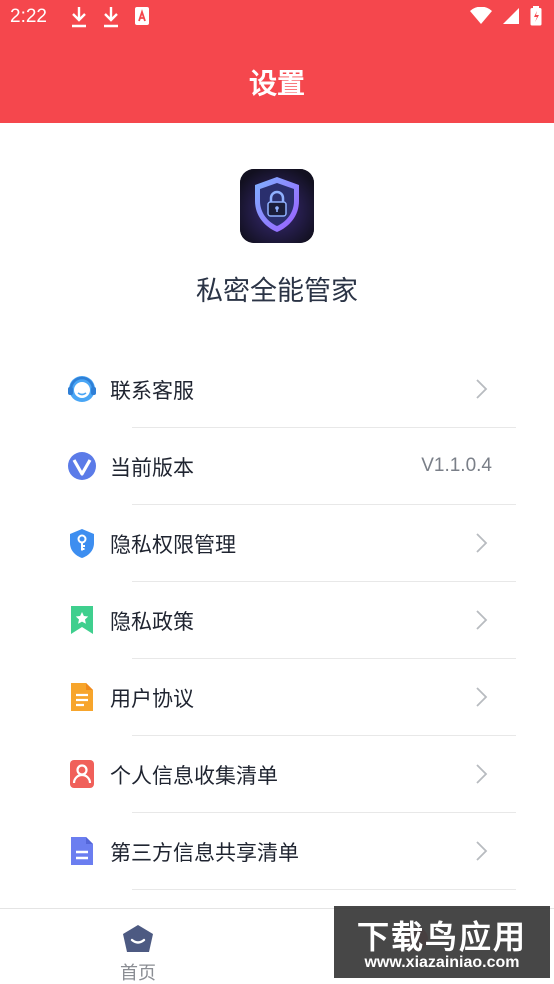 The height and width of the screenshot is (984, 554). I want to click on shield-lock-icon, so click(277, 206).